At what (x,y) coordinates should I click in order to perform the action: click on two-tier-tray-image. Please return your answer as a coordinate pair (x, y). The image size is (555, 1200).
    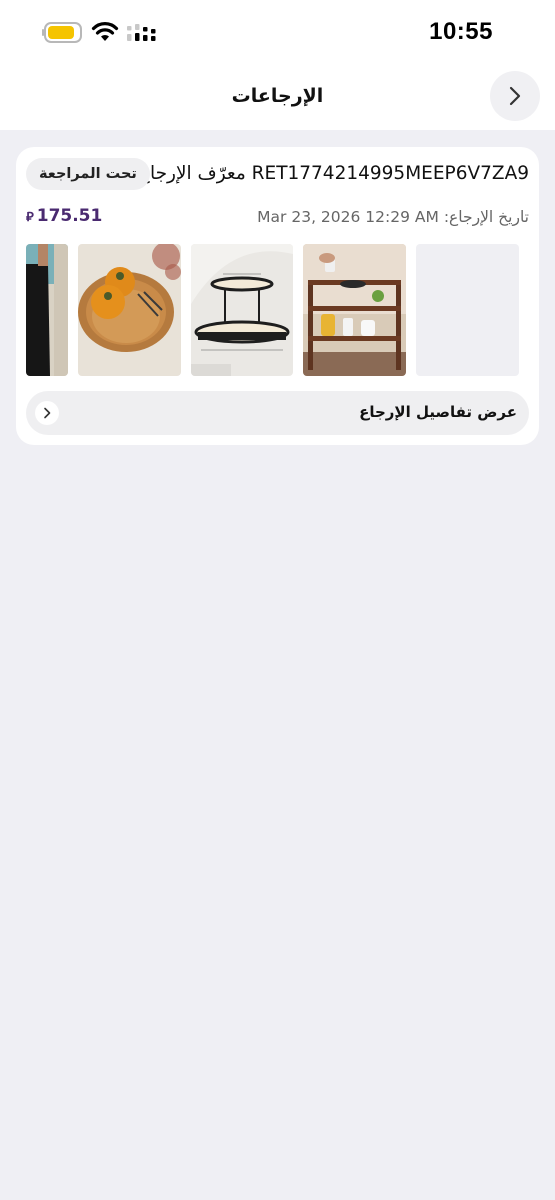
    Looking at the image, I should click on (242, 310).